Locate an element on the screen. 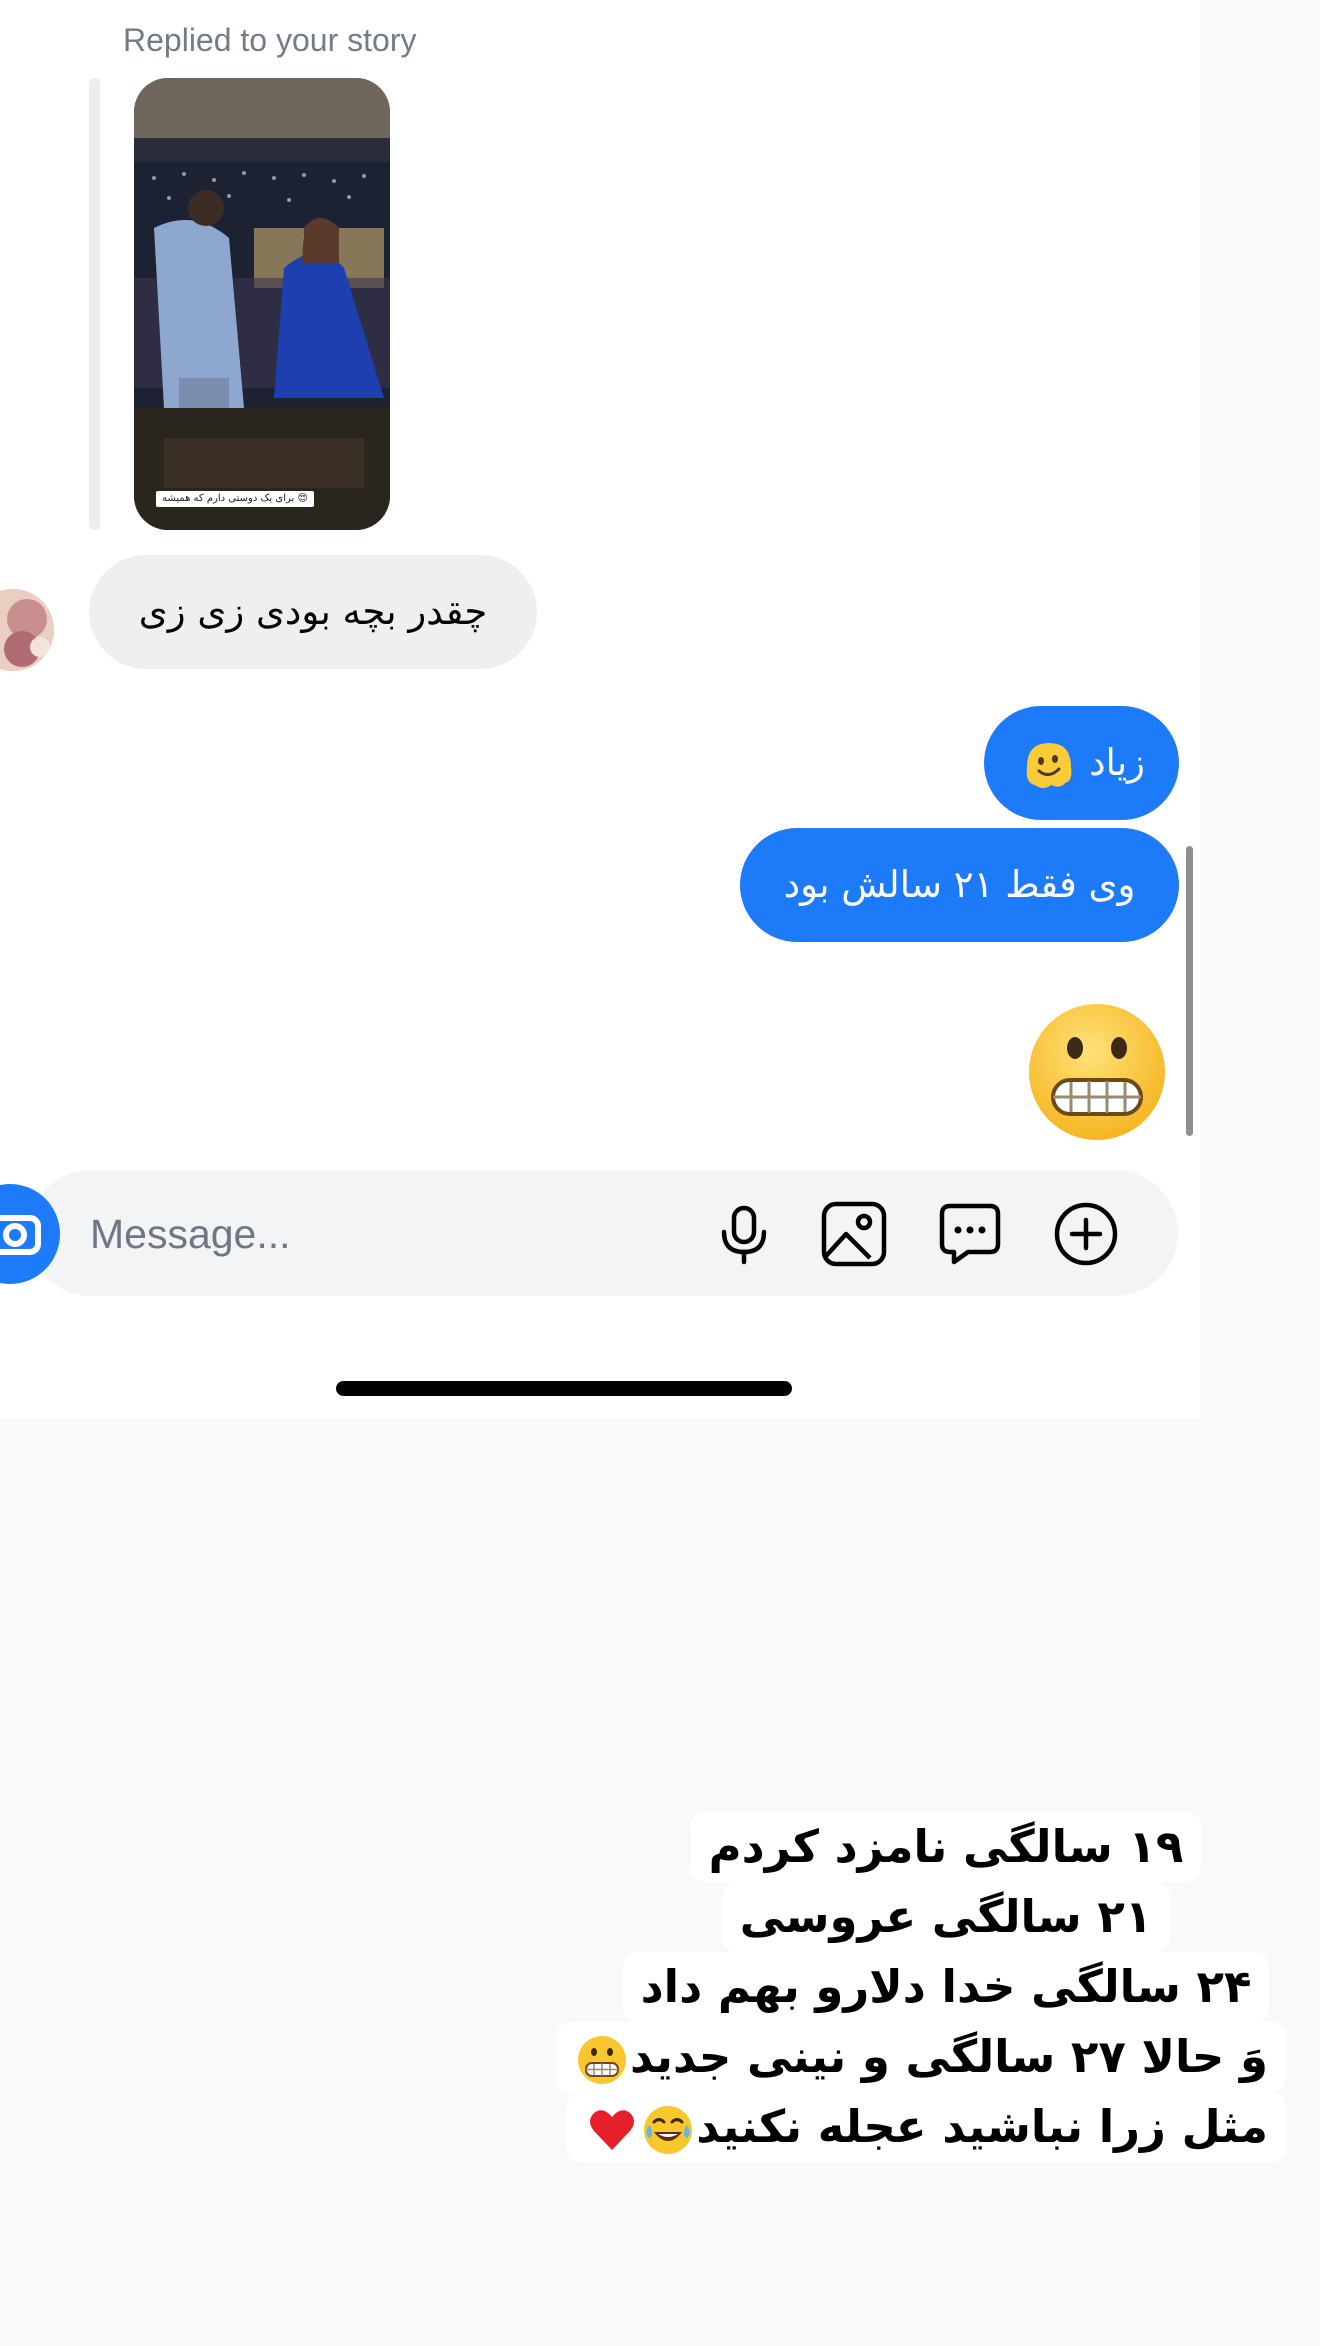 Image resolution: width=1320 pixels, height=2346 pixels. plus-circle-icon is located at coordinates (1086, 1234).